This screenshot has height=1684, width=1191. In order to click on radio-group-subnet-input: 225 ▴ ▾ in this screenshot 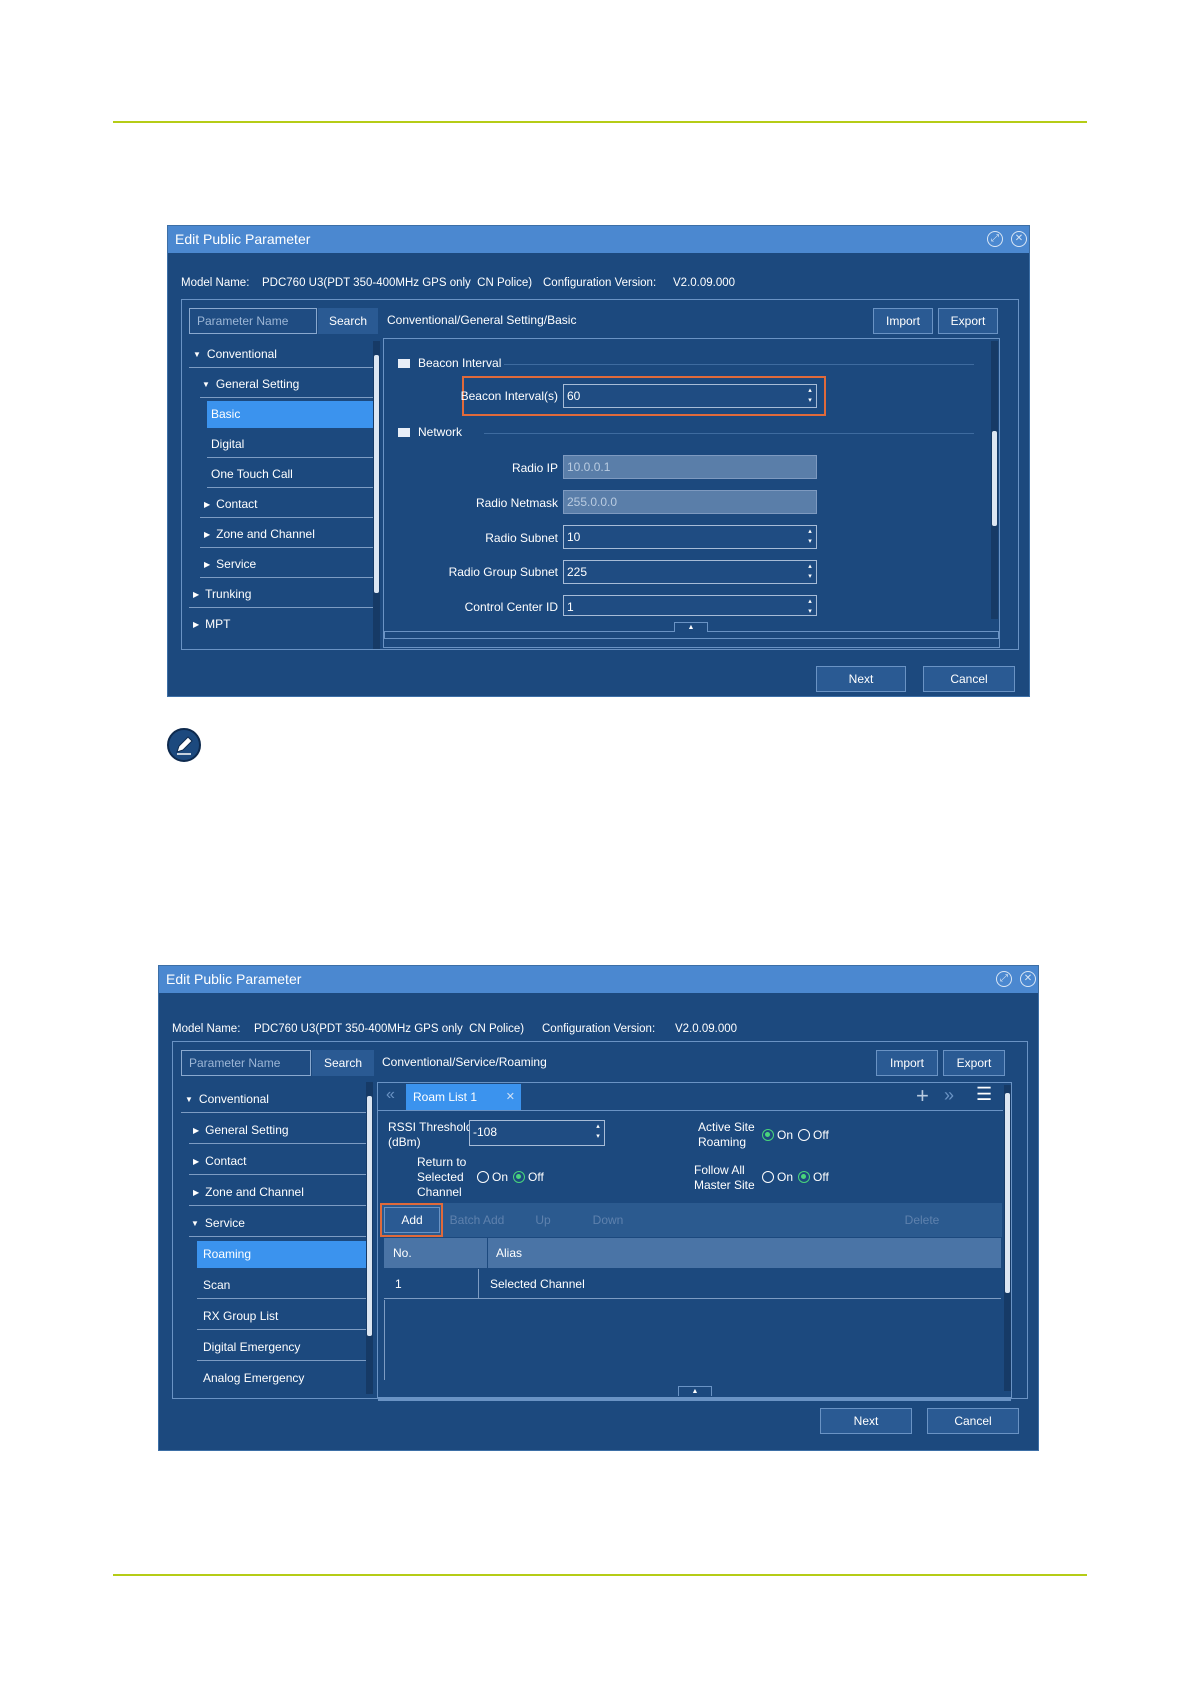, I will do `click(690, 572)`.